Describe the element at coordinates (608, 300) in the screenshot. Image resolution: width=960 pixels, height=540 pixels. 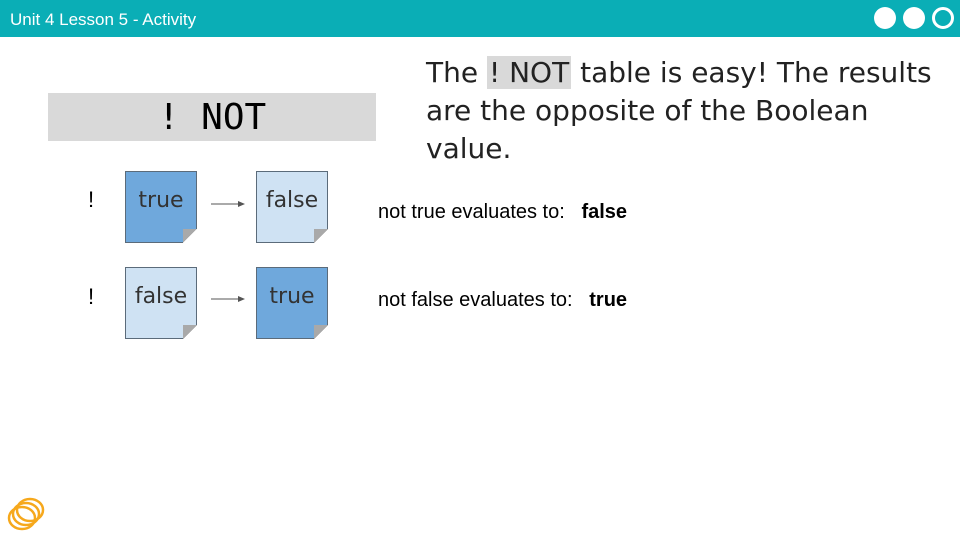
I see `evaluation-result: true` at that location.